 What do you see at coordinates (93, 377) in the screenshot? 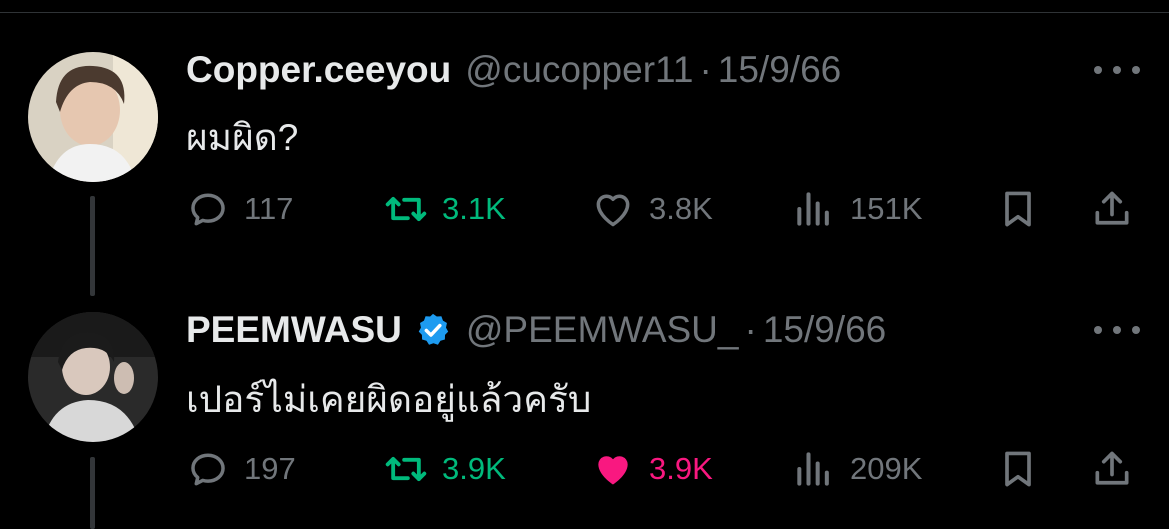
I see `avatar-peemwasu` at bounding box center [93, 377].